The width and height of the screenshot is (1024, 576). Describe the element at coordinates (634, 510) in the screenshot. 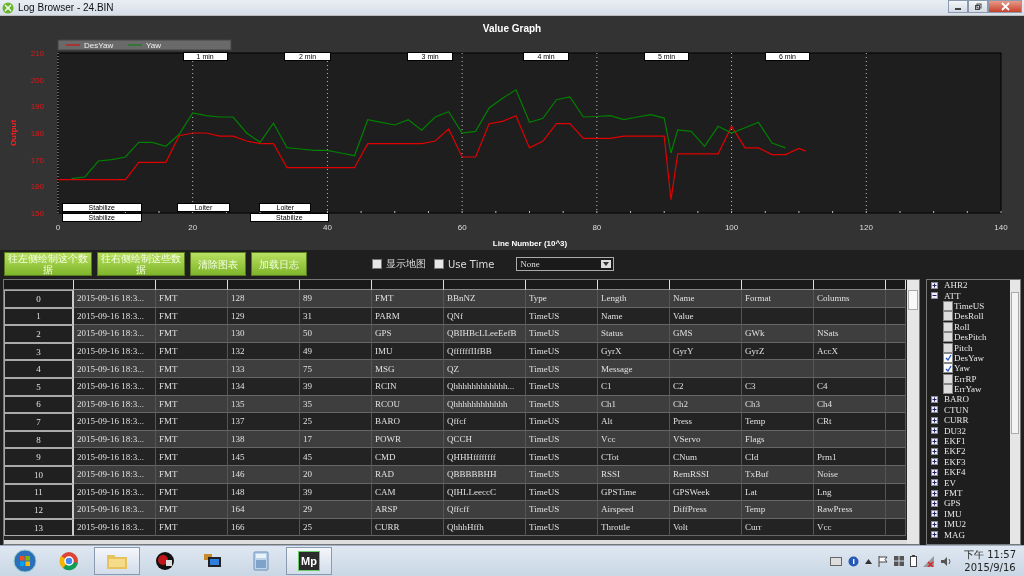

I see `table-cell: Airspeed` at that location.